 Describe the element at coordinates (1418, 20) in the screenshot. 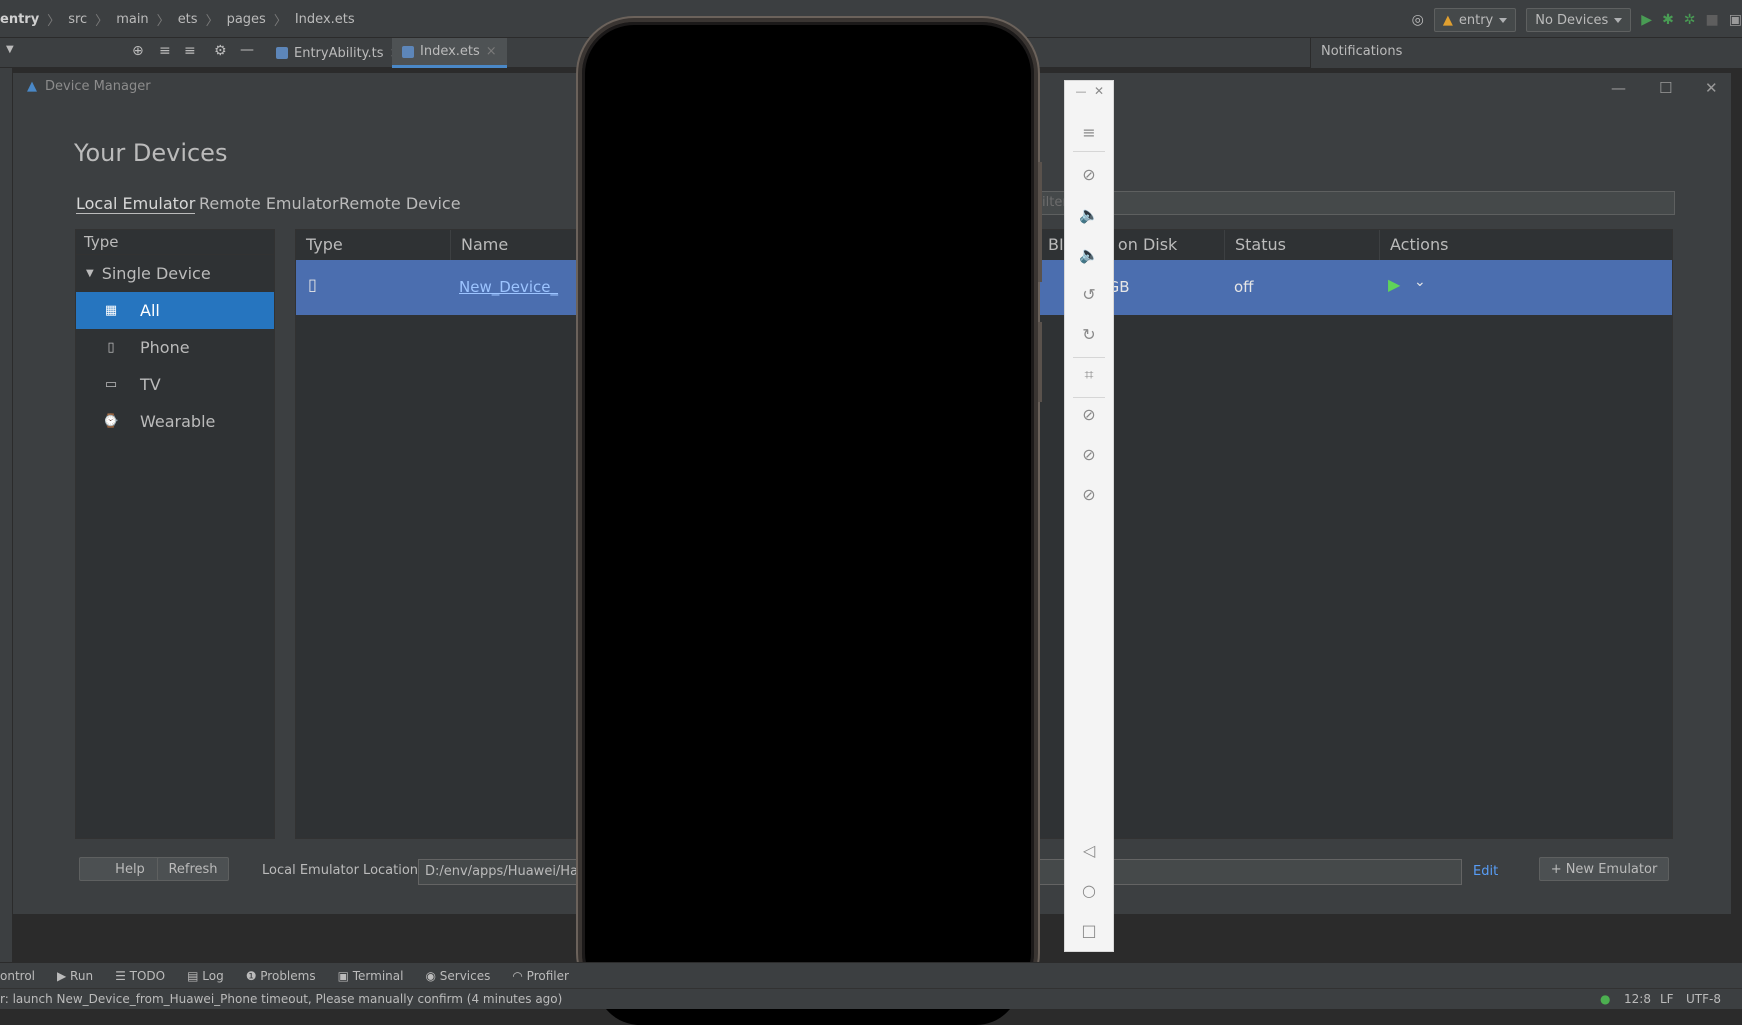

I see `target-icon: ◎` at that location.